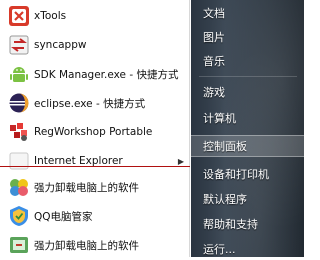 Image resolution: width=320 pixels, height=260 pixels. Describe the element at coordinates (247, 13) in the screenshot. I see `link-documents: 文档` at that location.